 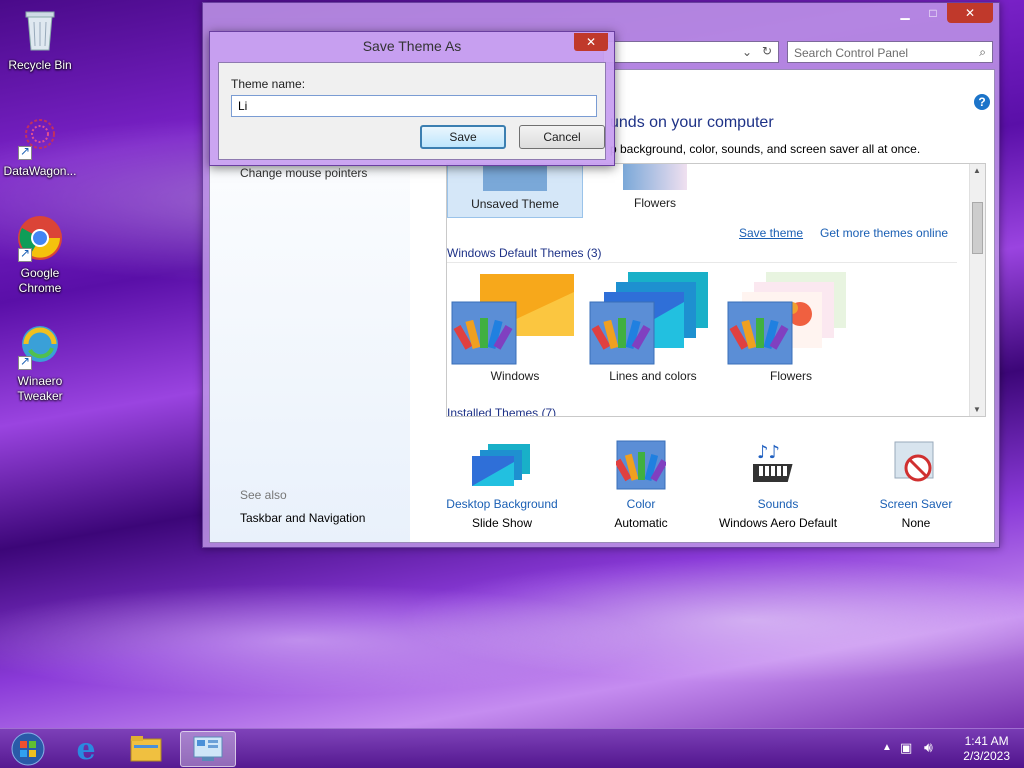 I want to click on theme-lines-and-colors: Lines and colors, so click(x=653, y=327).